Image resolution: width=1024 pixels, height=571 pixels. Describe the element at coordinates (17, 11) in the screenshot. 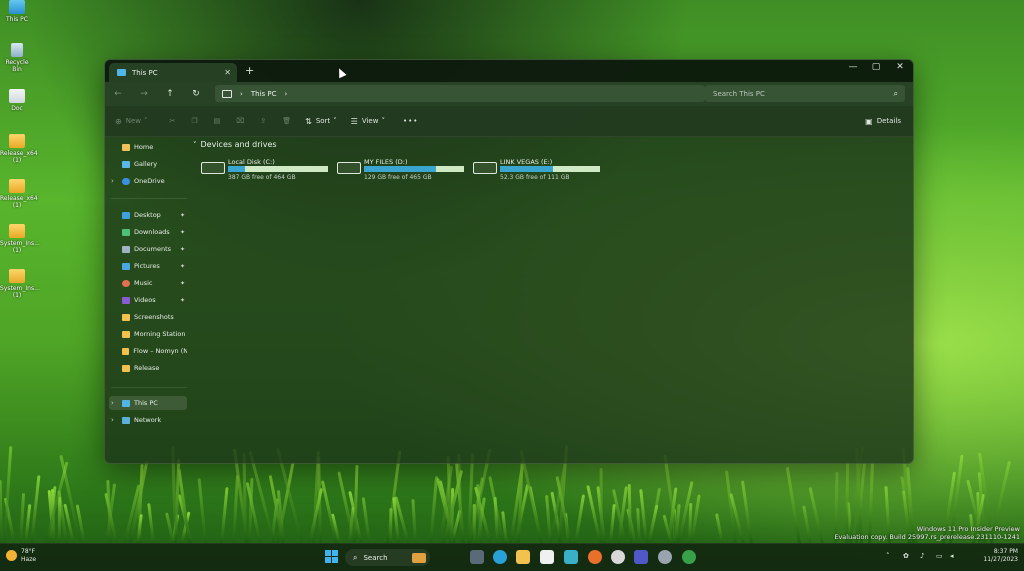

I see `desktop-icon-this-pc: This PC` at that location.